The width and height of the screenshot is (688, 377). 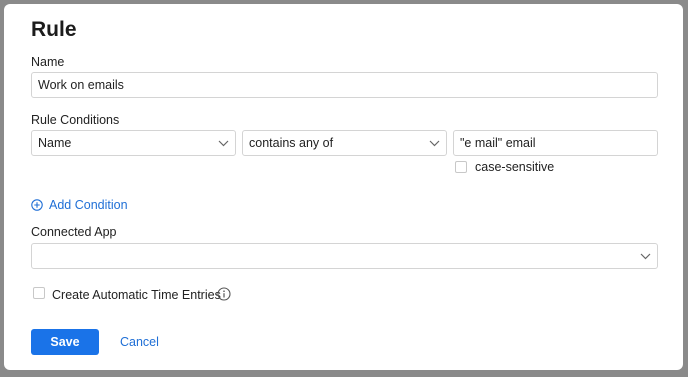 What do you see at coordinates (224, 296) in the screenshot?
I see `info-icon` at bounding box center [224, 296].